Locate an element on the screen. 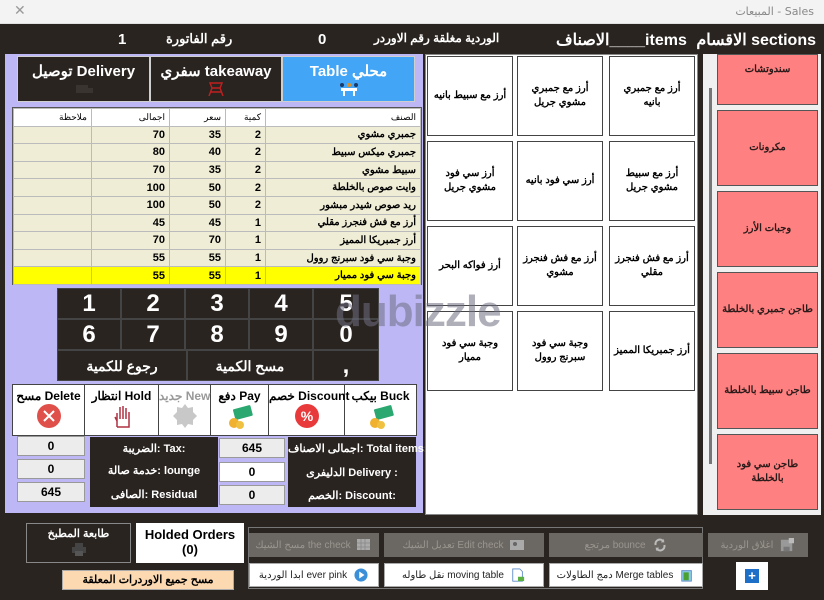  item-button: أرز مع جمبري مشوي جريل is located at coordinates (560, 96).